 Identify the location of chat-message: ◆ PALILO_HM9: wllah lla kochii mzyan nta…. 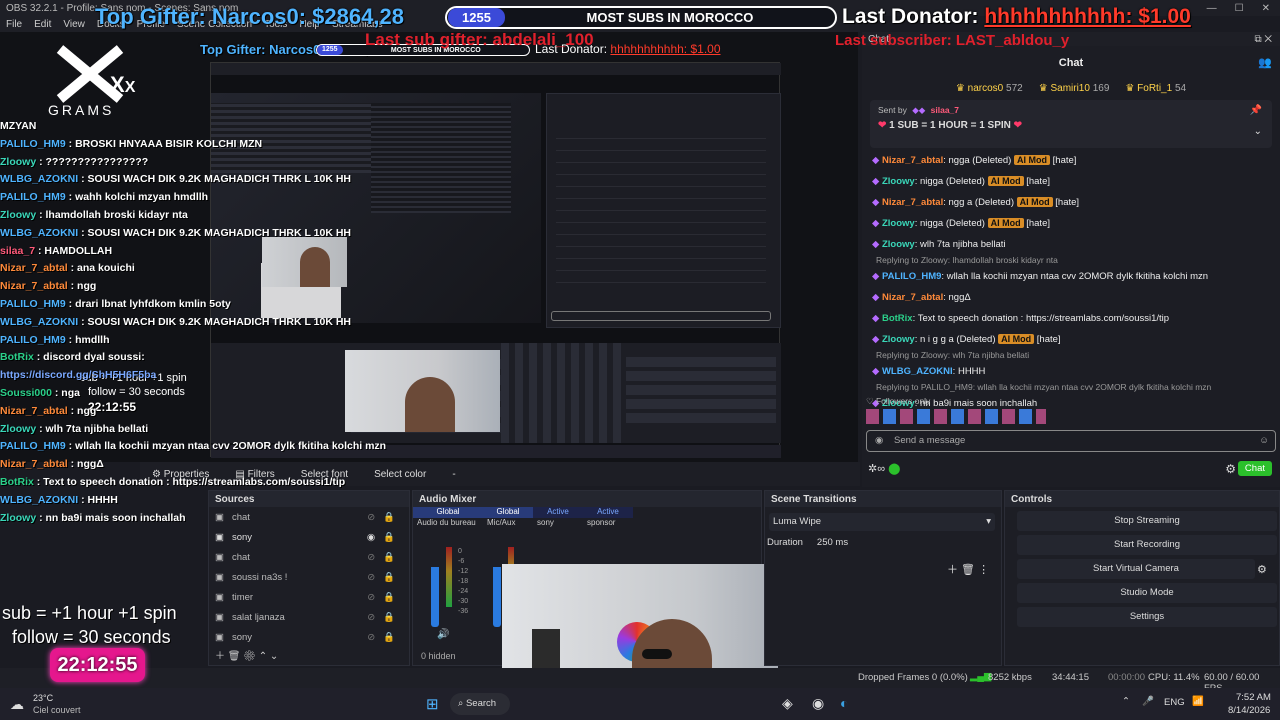
(1071, 276).